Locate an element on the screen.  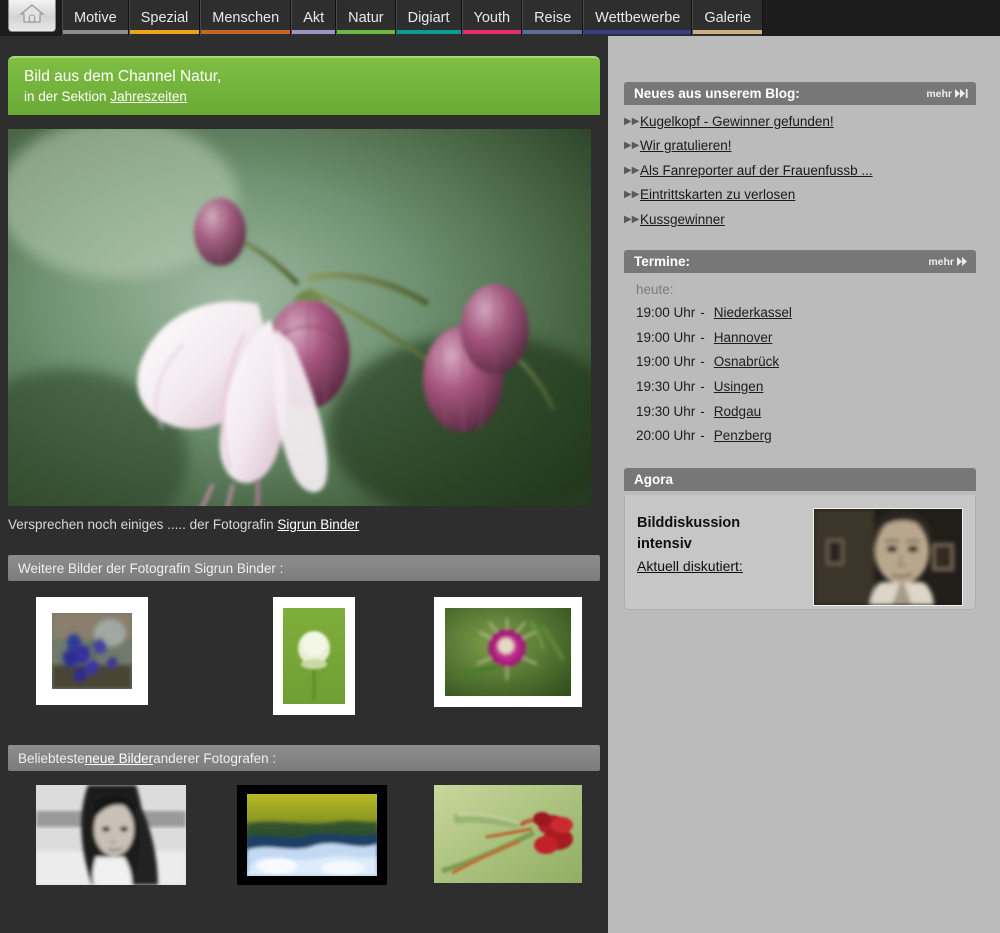
nav-label: Motive is located at coordinates (95, 18).